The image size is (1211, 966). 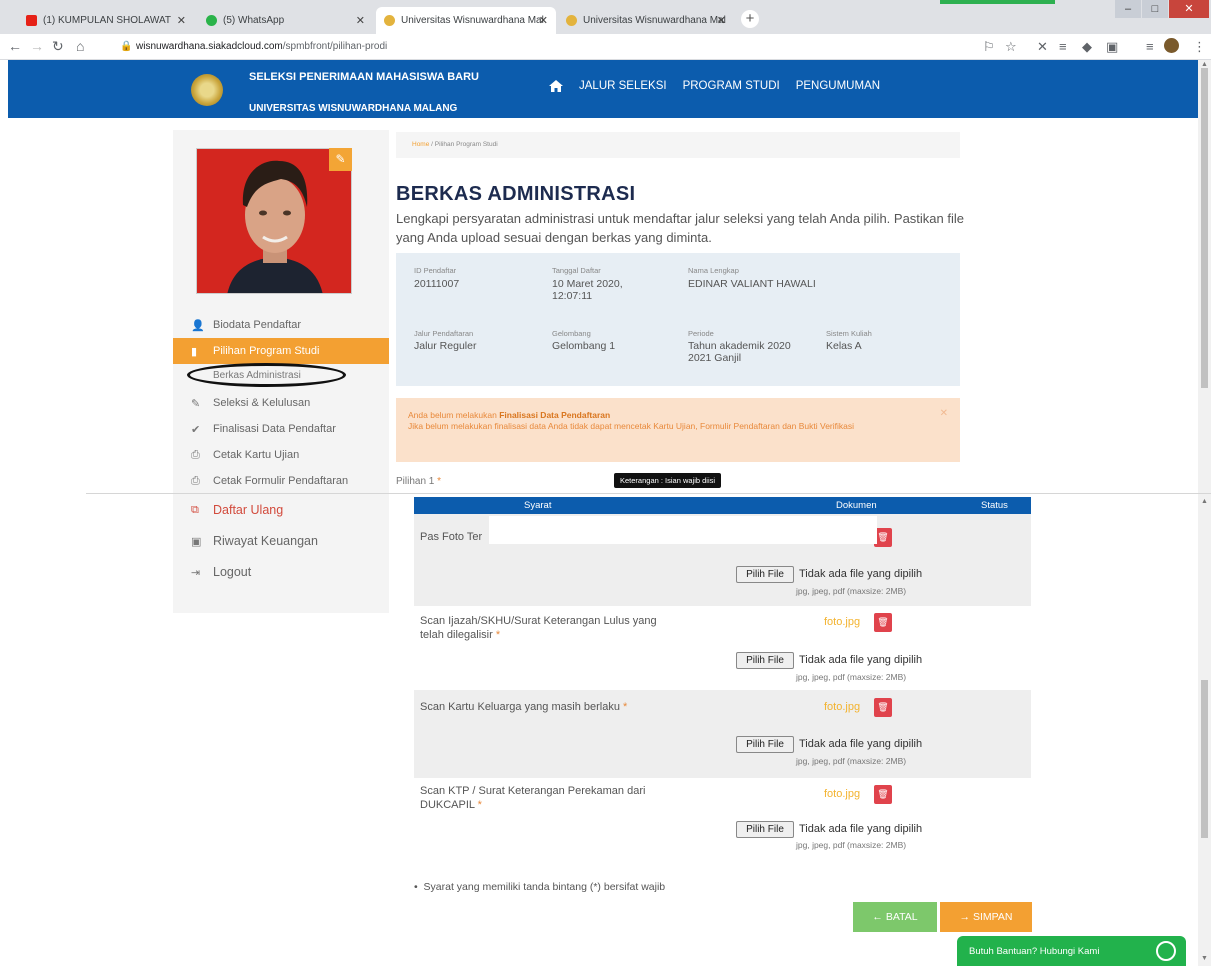 I want to click on reload-icon: ↻, so click(x=58, y=46).